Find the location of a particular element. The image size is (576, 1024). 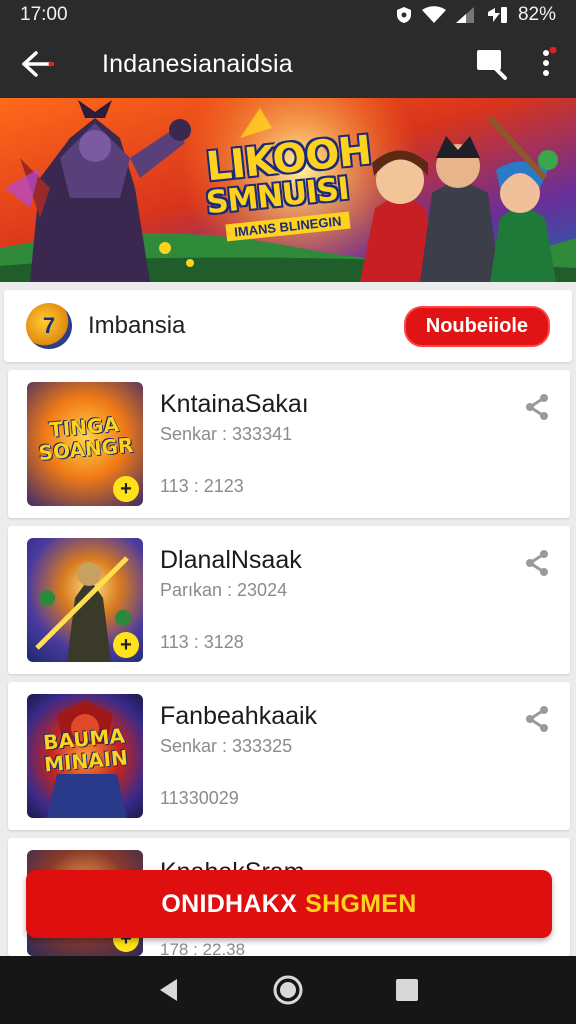

nav-back-button is located at coordinates (169, 990).